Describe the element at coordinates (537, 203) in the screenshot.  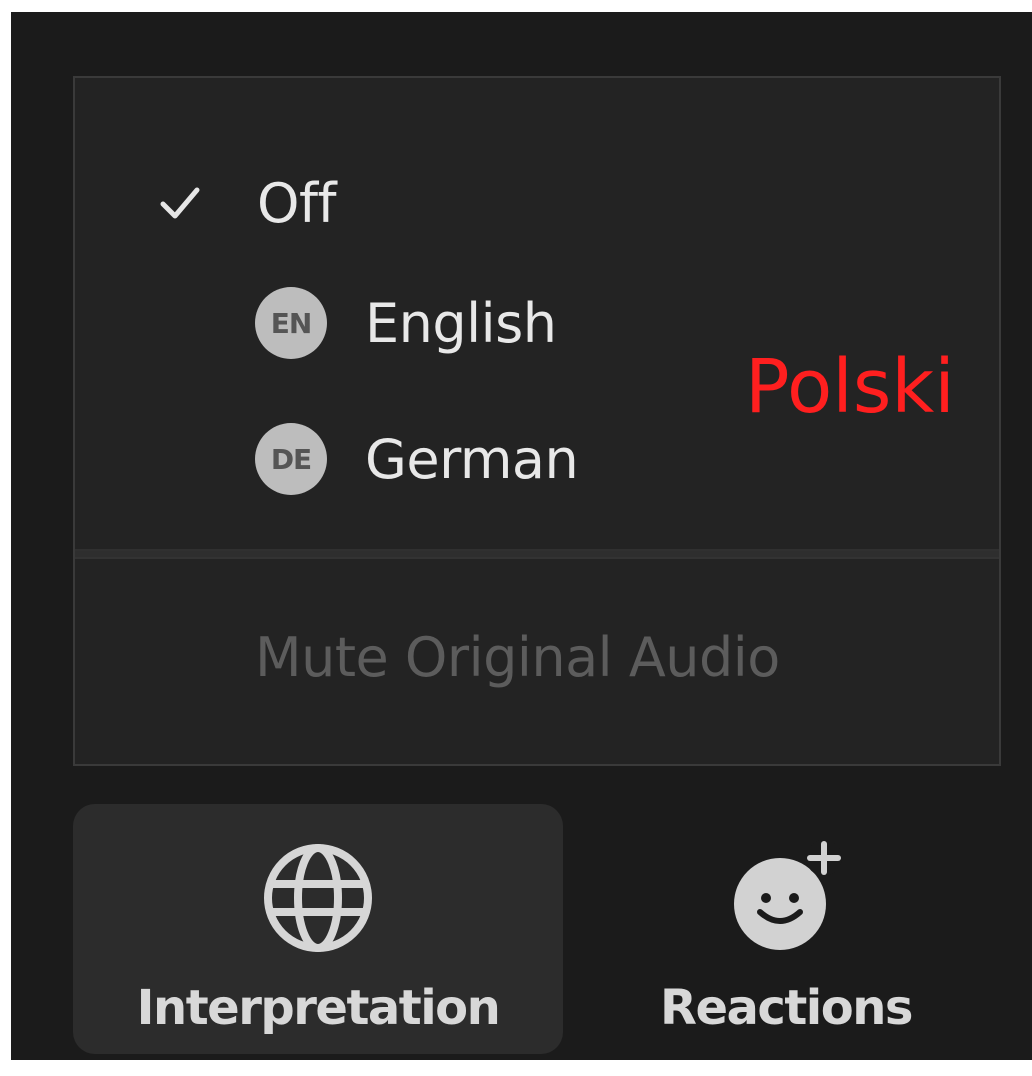
I see `menu-item-off: Off` at that location.